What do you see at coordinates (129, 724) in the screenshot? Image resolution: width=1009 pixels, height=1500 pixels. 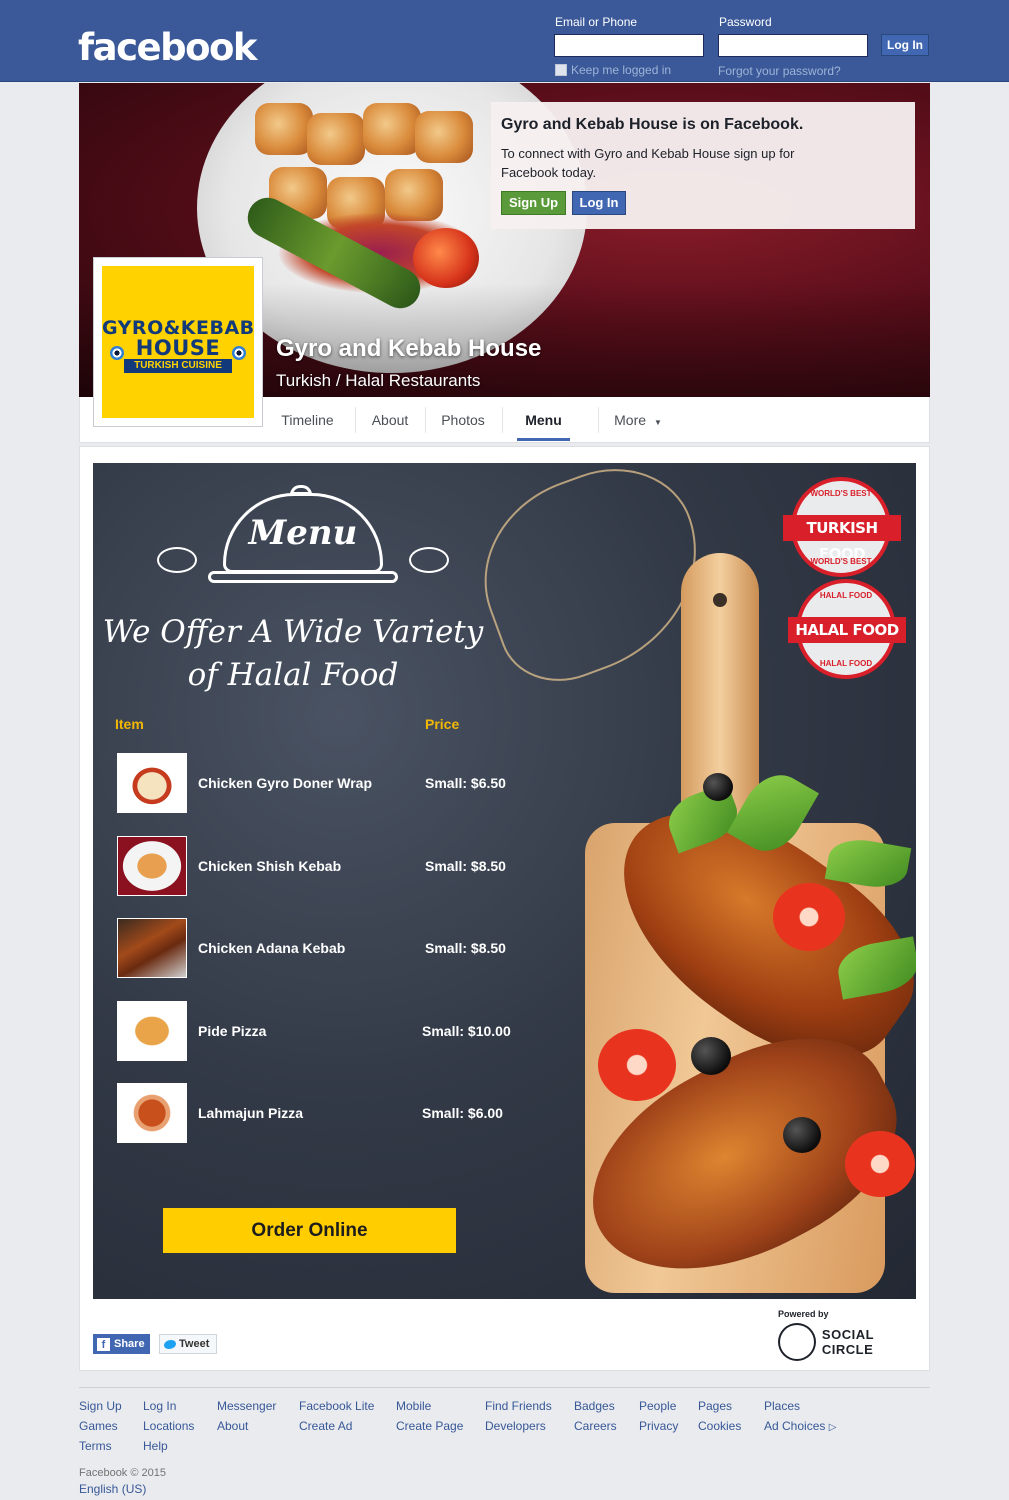 I see `item-column-header: Item` at bounding box center [129, 724].